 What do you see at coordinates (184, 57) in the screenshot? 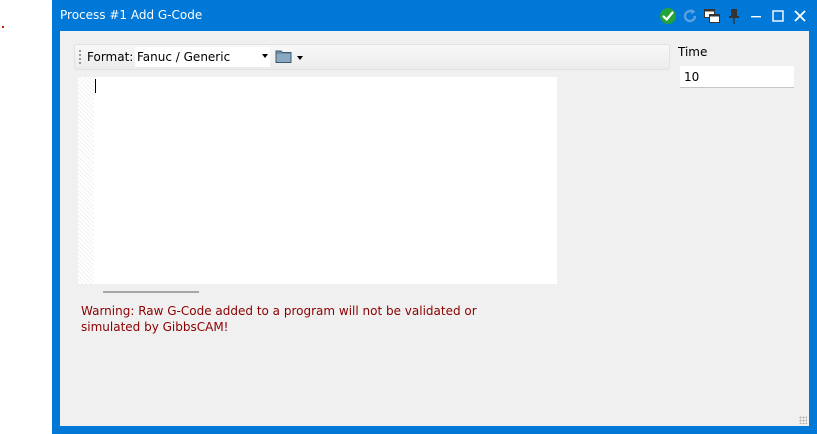
I see `format-selected-value: Fanuc / Generic` at bounding box center [184, 57].